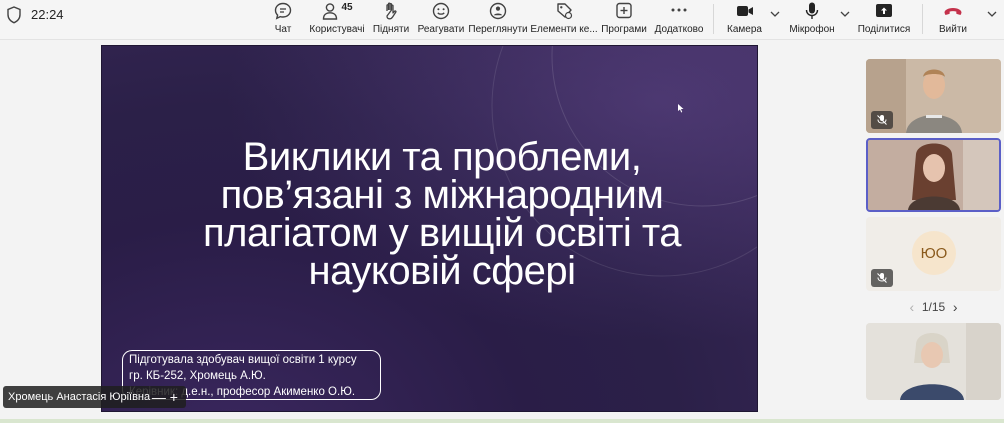  What do you see at coordinates (347, 7) in the screenshot?
I see `people-count-badge: 45` at bounding box center [347, 7].